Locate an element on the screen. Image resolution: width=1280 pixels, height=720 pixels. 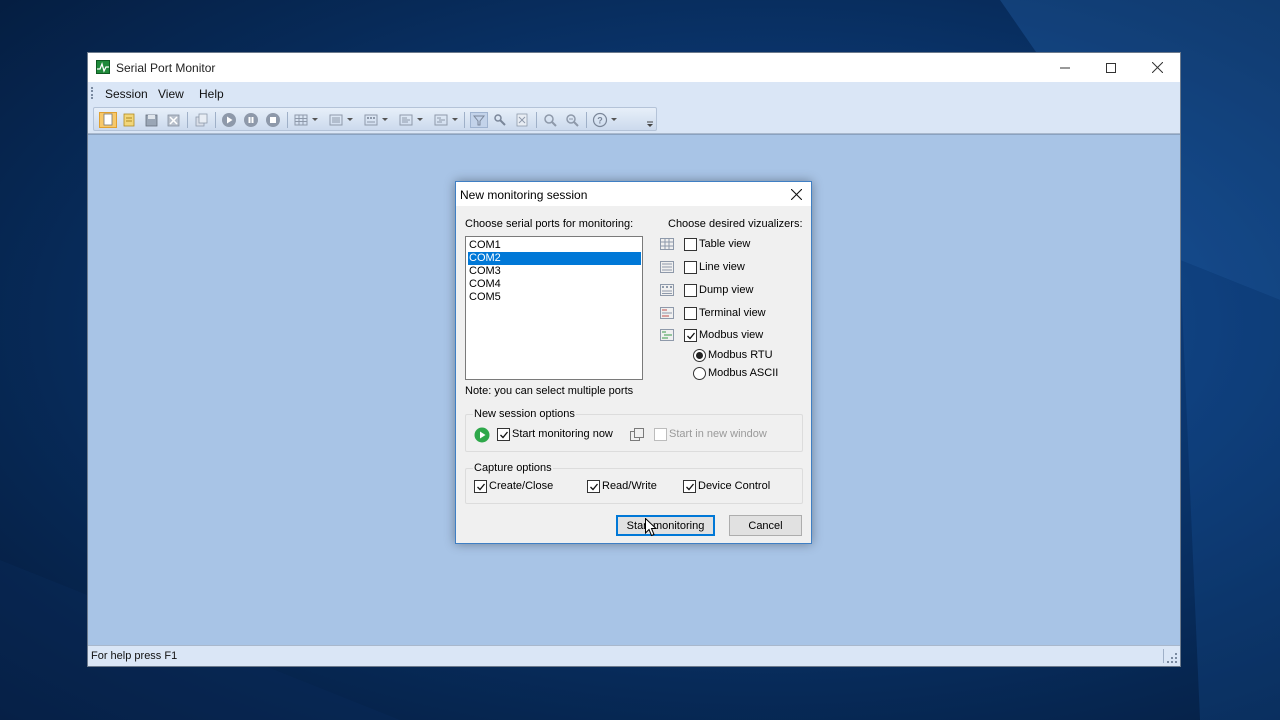
port-item-com5: COM5 is located at coordinates (554, 297).